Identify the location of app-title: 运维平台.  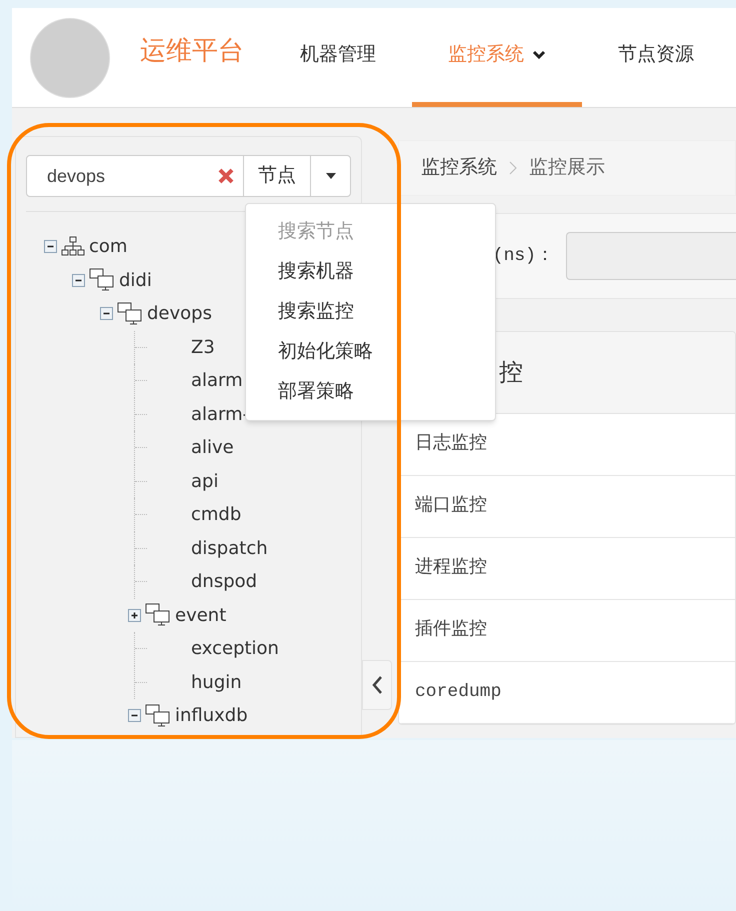
(192, 50).